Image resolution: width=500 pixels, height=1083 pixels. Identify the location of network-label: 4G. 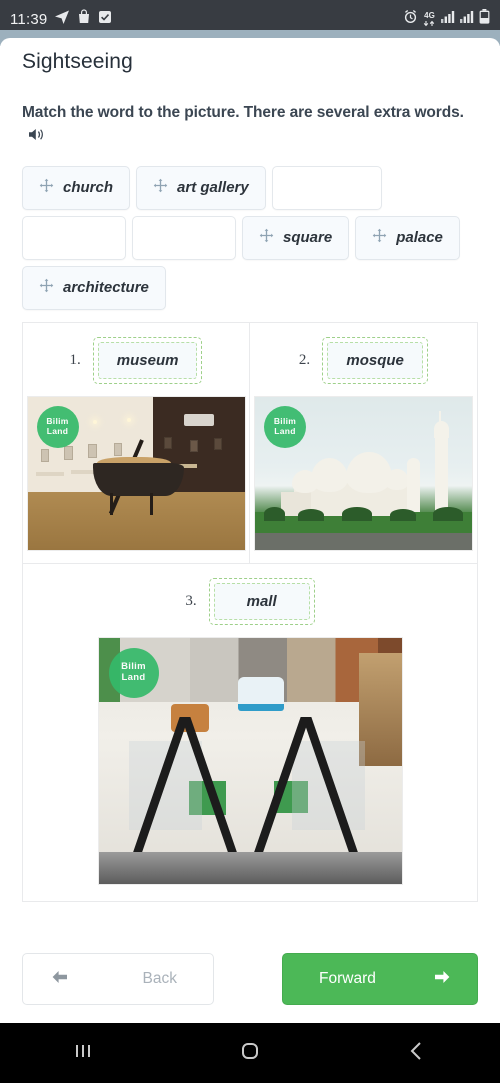
(429, 15).